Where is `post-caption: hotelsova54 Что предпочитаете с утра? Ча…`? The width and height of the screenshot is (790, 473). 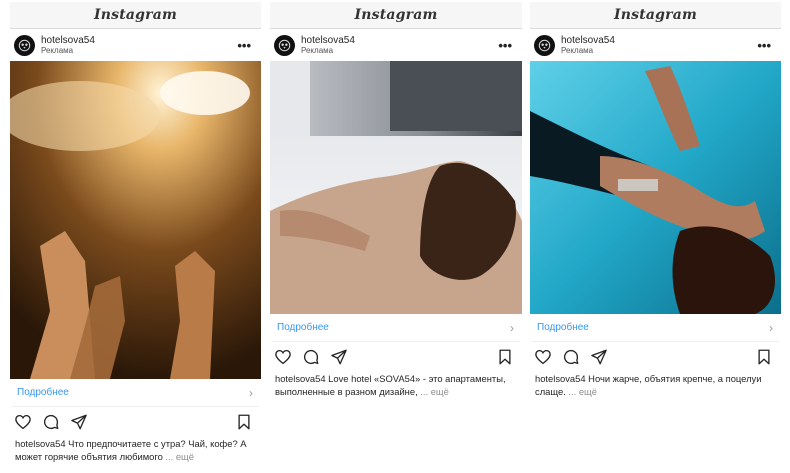
post-caption: hotelsova54 Что предпочитаете с утра? Ча… is located at coordinates (135, 450).